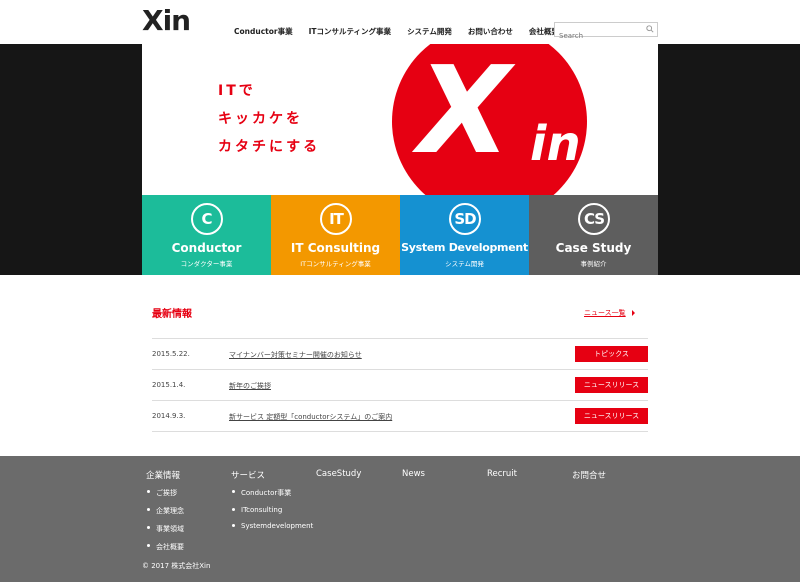 This screenshot has height=582, width=800. I want to click on tile-case-study-icon: CS, so click(594, 219).